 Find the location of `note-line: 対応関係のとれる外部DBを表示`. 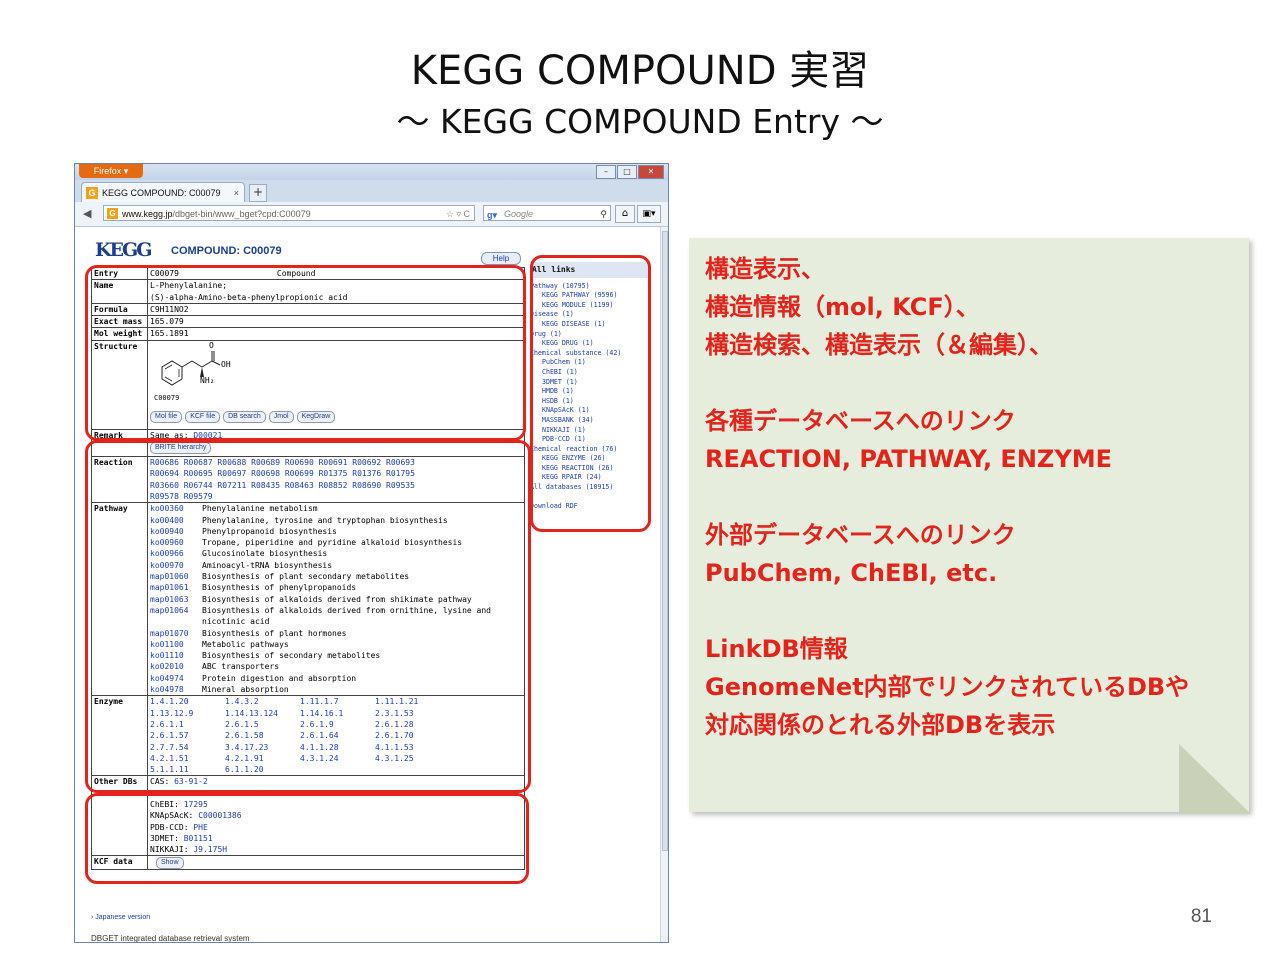

note-line: 対応関係のとれる外部DBを表示 is located at coordinates (880, 725).